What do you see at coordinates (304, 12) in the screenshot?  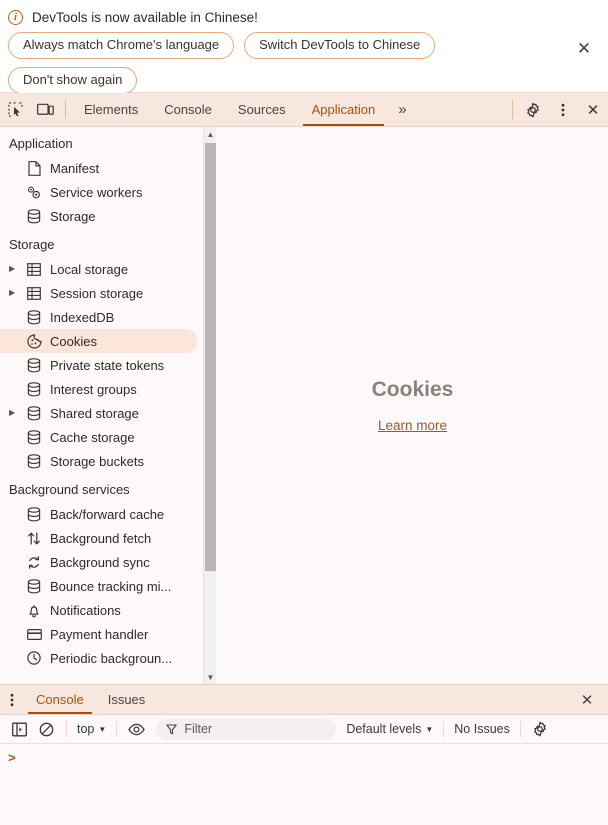 I see `banner-header: i DevTools is now available in Chinese!` at bounding box center [304, 12].